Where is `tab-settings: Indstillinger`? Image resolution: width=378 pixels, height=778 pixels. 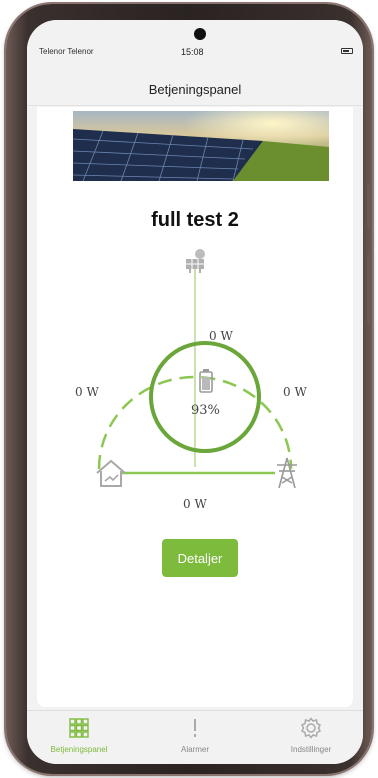 tab-settings: Indstillinger is located at coordinates (311, 735).